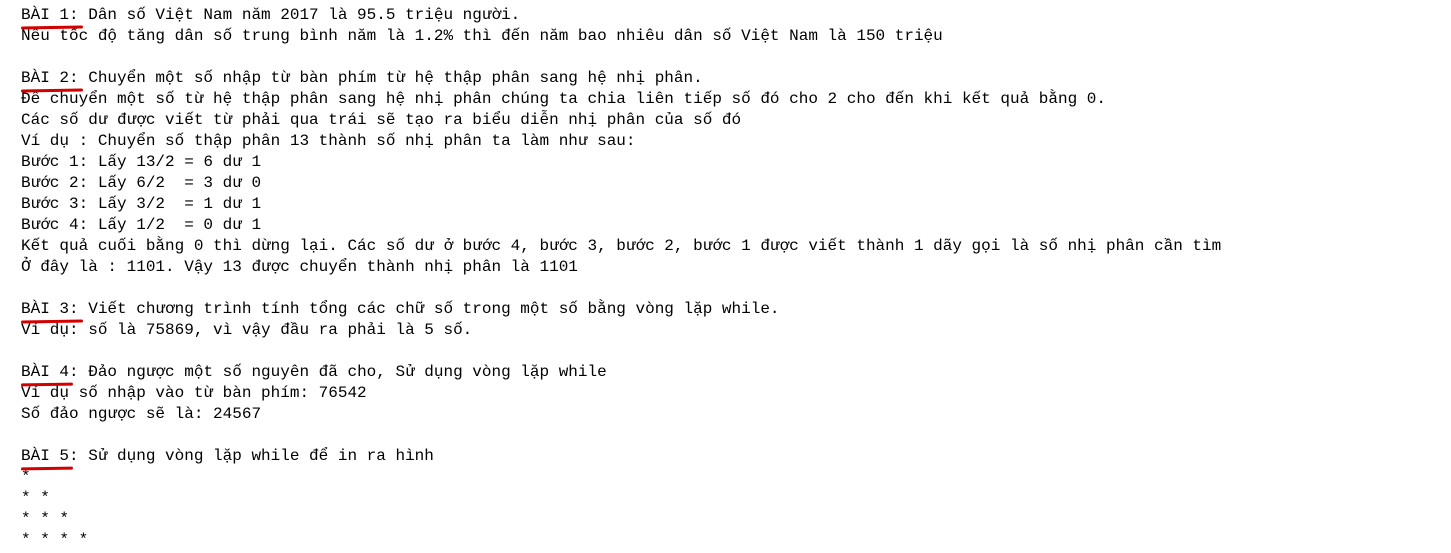  Describe the element at coordinates (141, 183) in the screenshot. I see `bai2-step-line: Bước 2: Lấy 6/2 = 3 dư 0` at that location.